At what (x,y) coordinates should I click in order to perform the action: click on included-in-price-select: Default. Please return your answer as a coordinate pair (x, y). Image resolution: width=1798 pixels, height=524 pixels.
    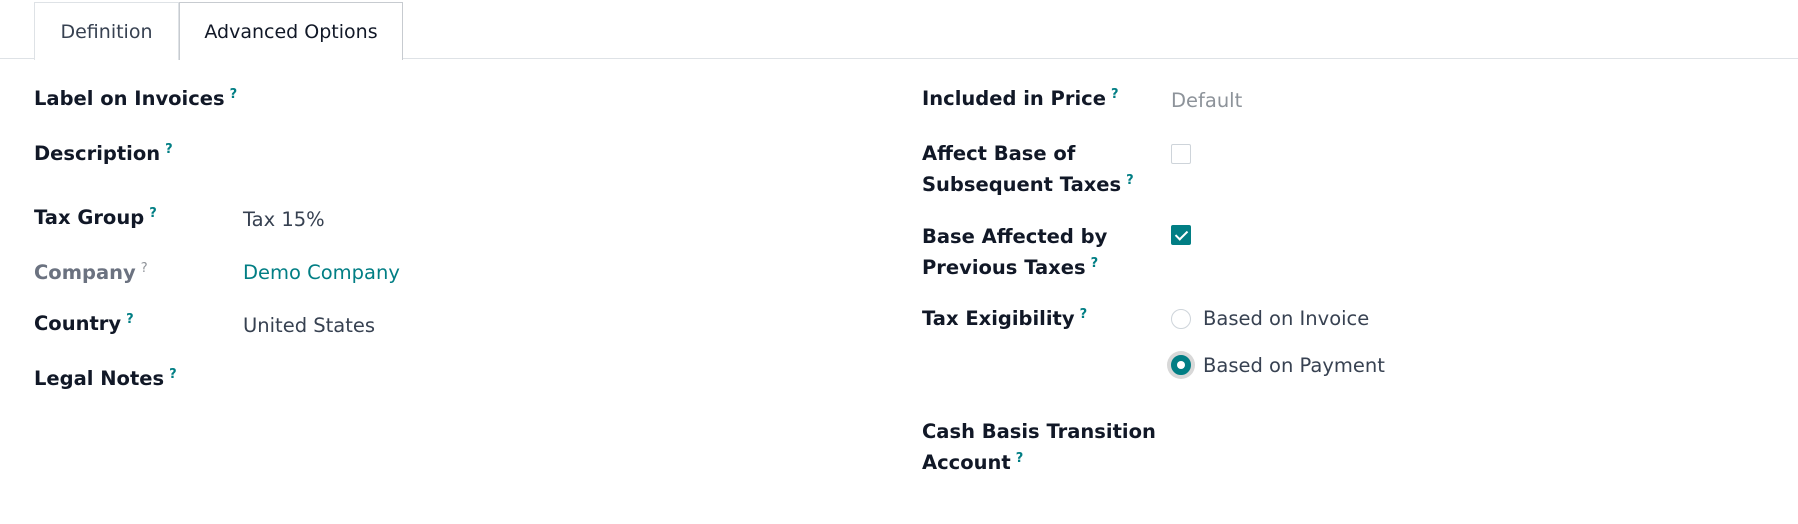
    Looking at the image, I should click on (1206, 100).